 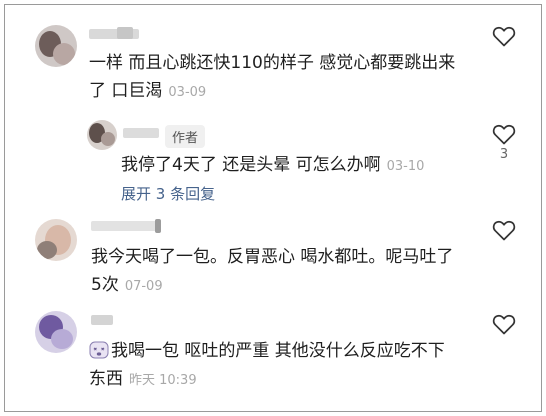 I want to click on comment-text-line: 我今天喝了一包。反胃恶心 喝水都吐。呢马吐了, so click(x=272, y=257).